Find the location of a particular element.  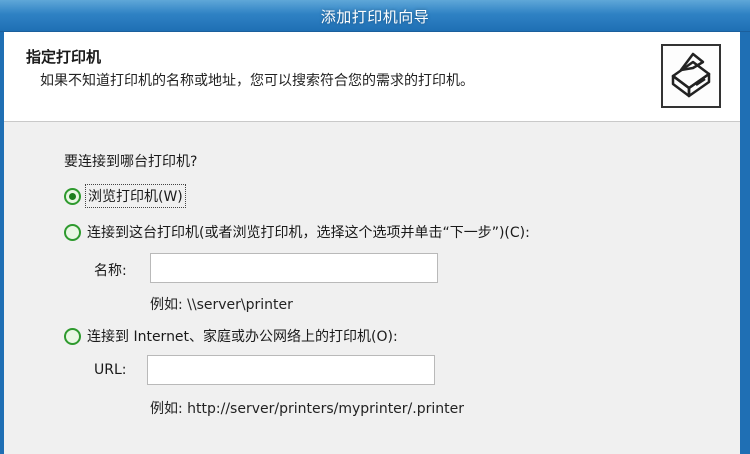

connect-internet-printer-radio is located at coordinates (72, 336).